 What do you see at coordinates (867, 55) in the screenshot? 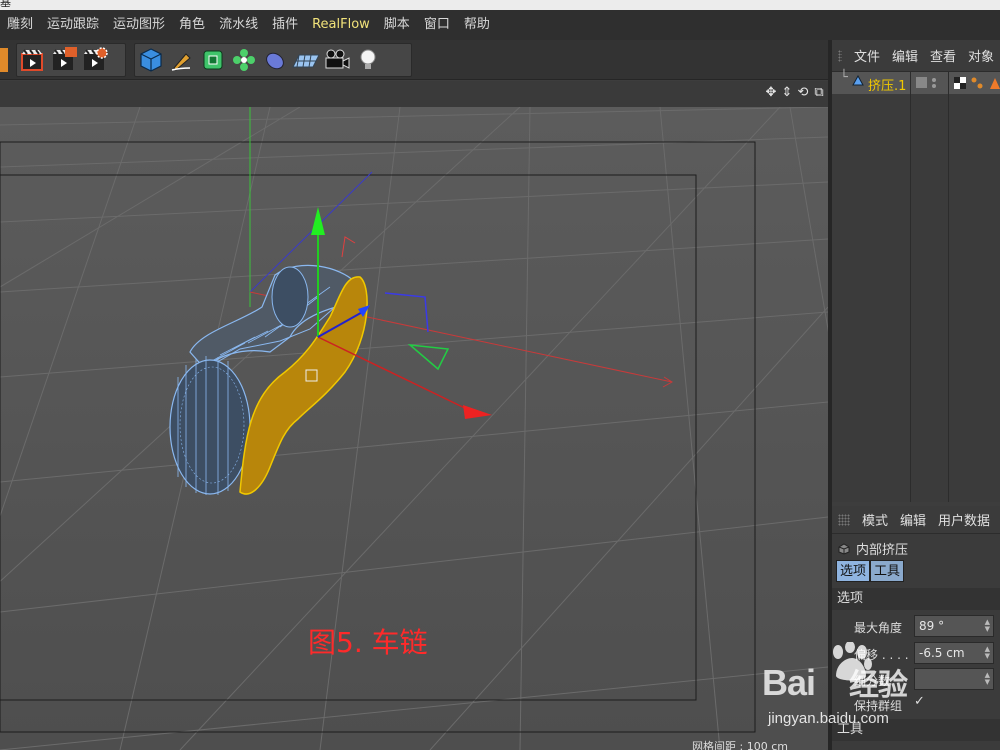
I see `om-menu-file: 文件` at bounding box center [867, 55].